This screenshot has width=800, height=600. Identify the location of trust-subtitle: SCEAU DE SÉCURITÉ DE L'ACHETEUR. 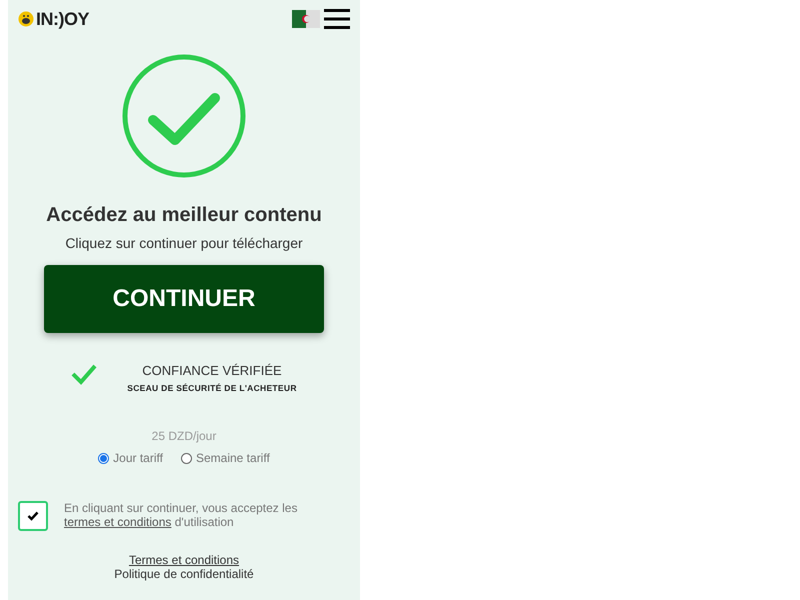
(212, 388).